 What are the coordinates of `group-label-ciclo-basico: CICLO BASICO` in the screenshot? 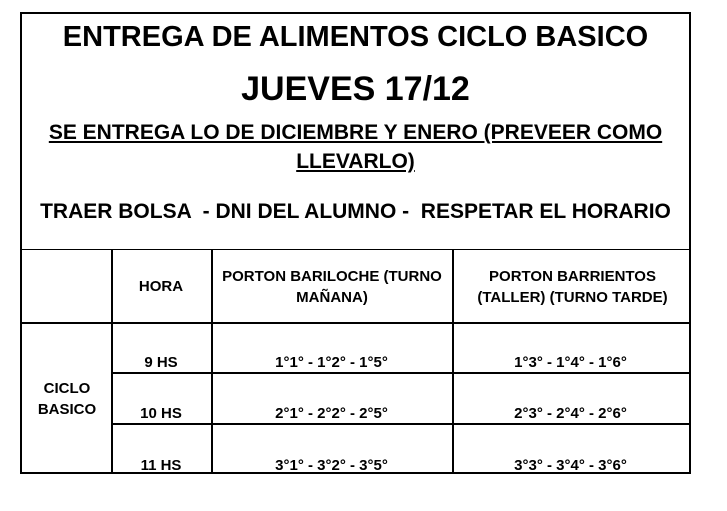 It's located at (67, 399).